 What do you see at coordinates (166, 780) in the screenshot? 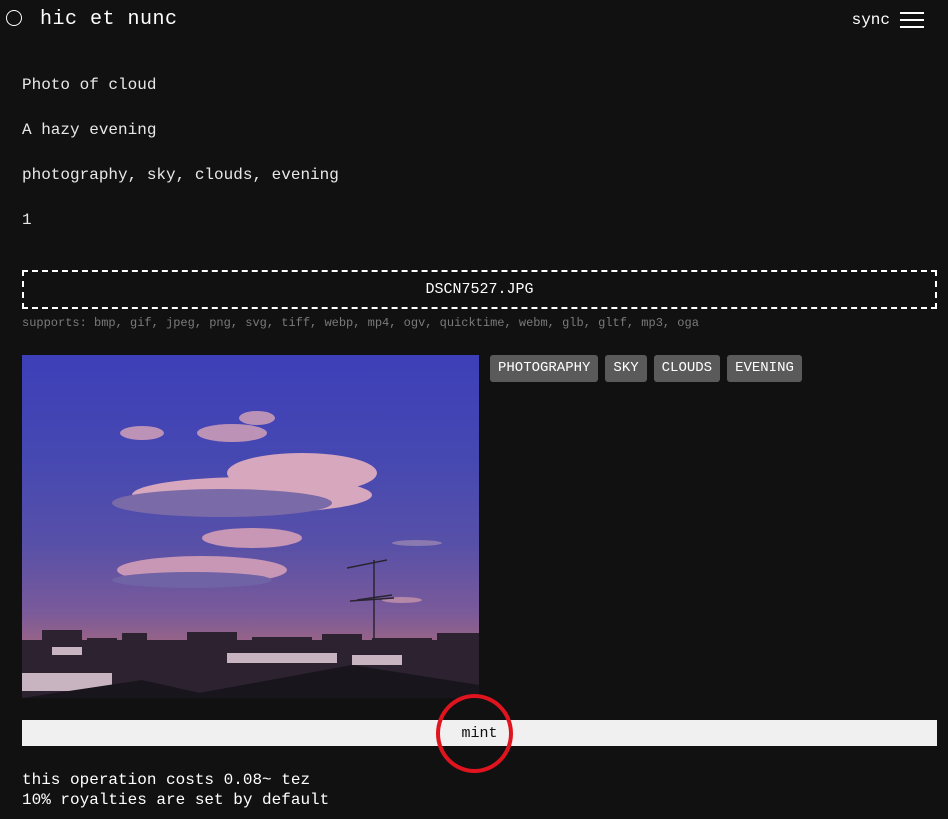
I see `cost-line: this operation costs 0.08~ tez` at bounding box center [166, 780].